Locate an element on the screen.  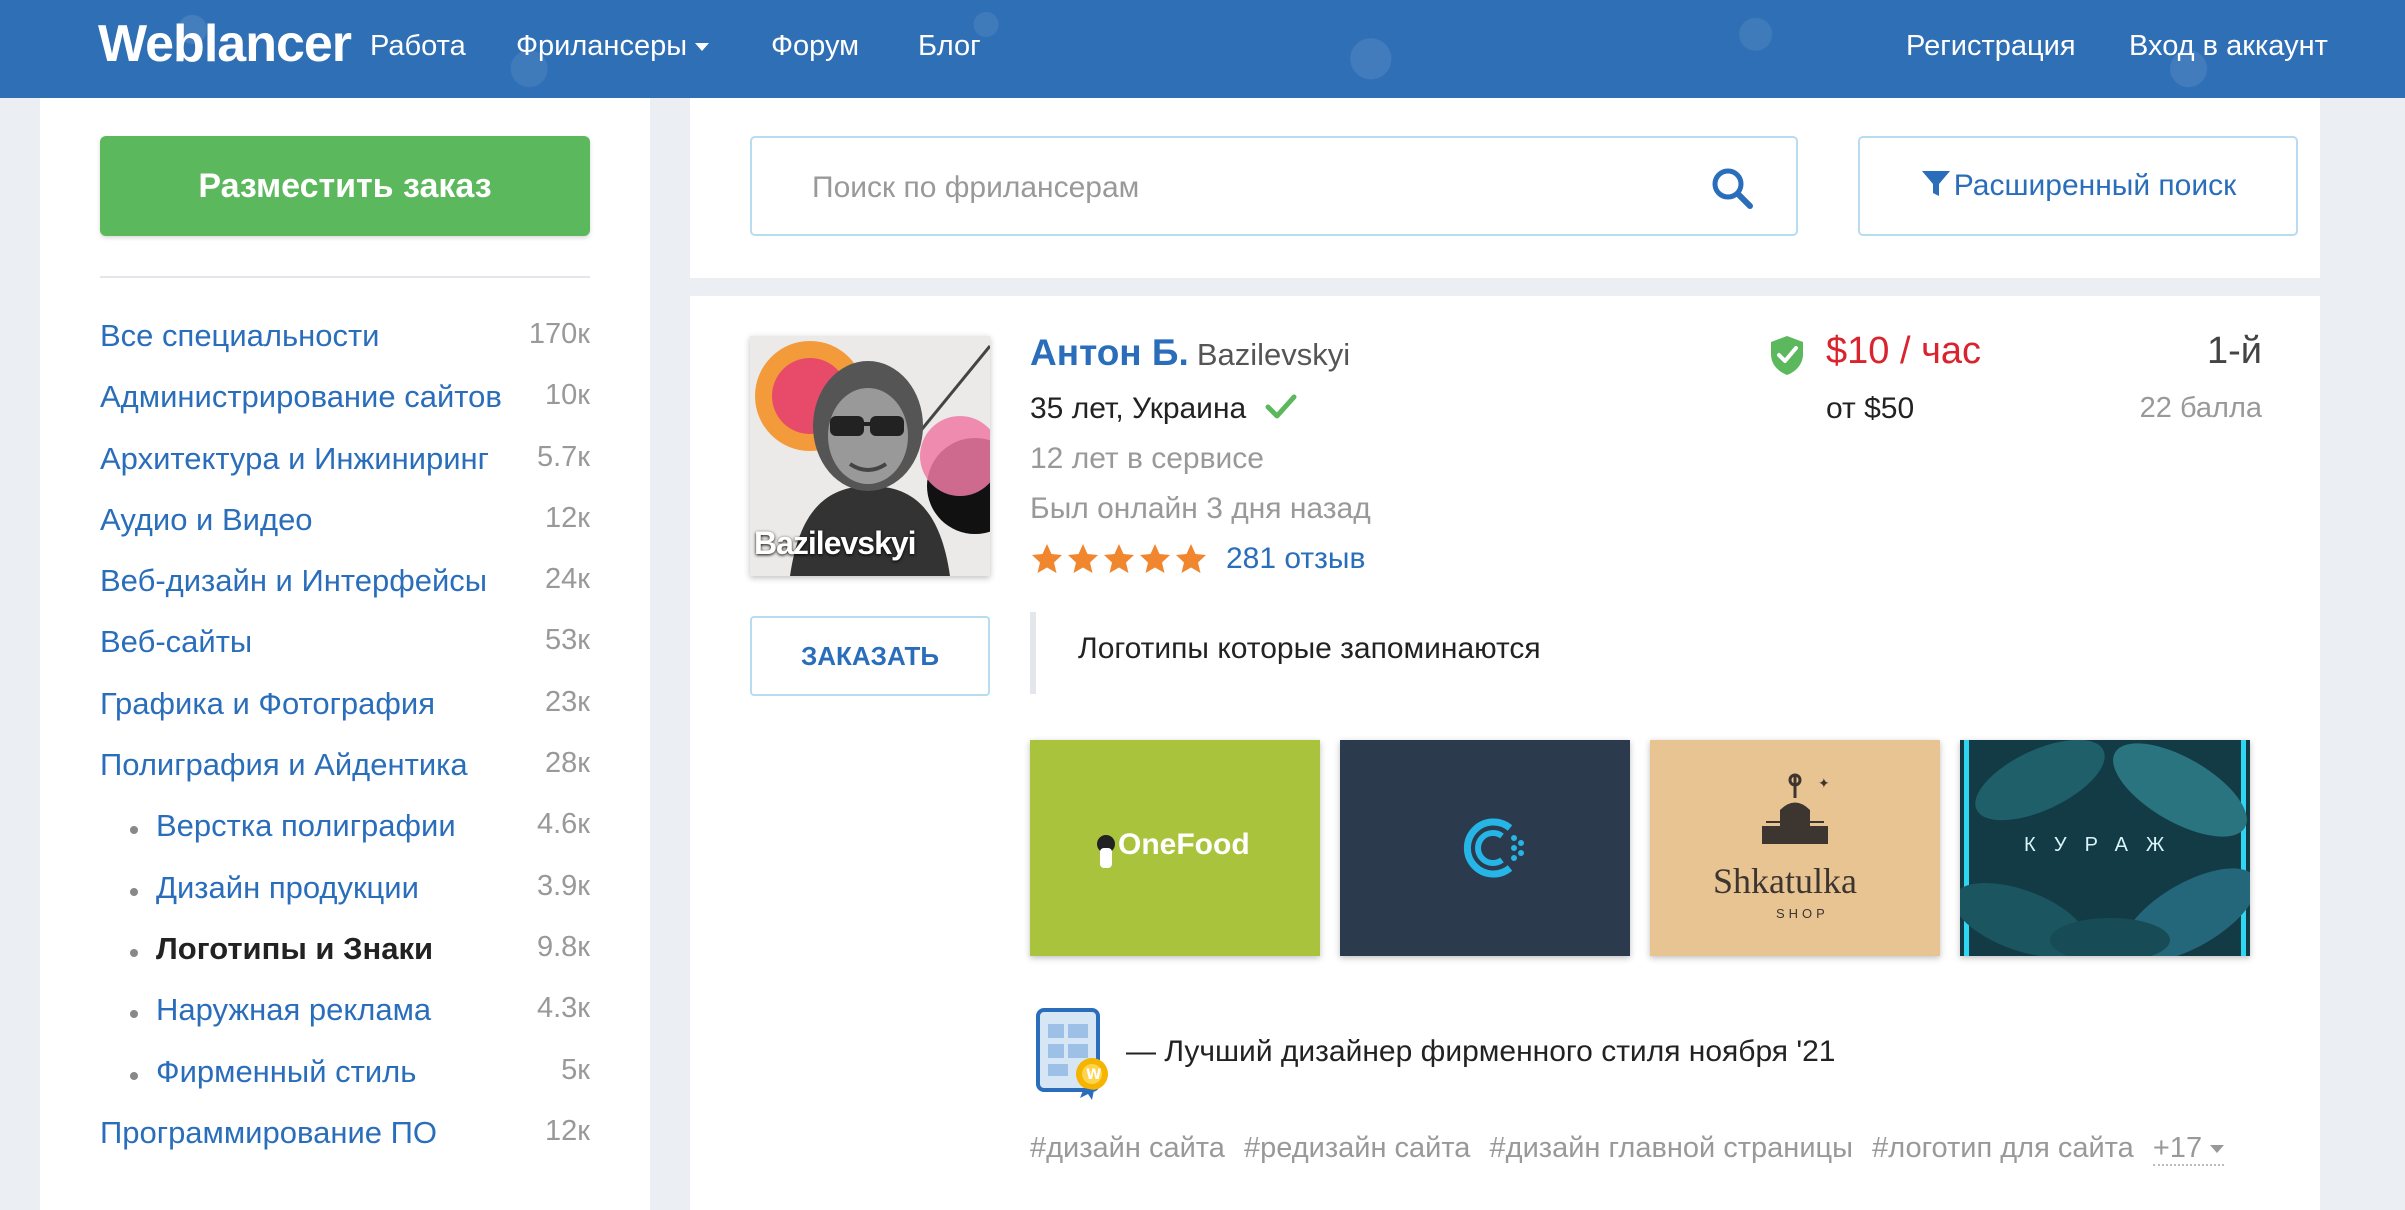
nav-forum: Форум is located at coordinates (815, 46).